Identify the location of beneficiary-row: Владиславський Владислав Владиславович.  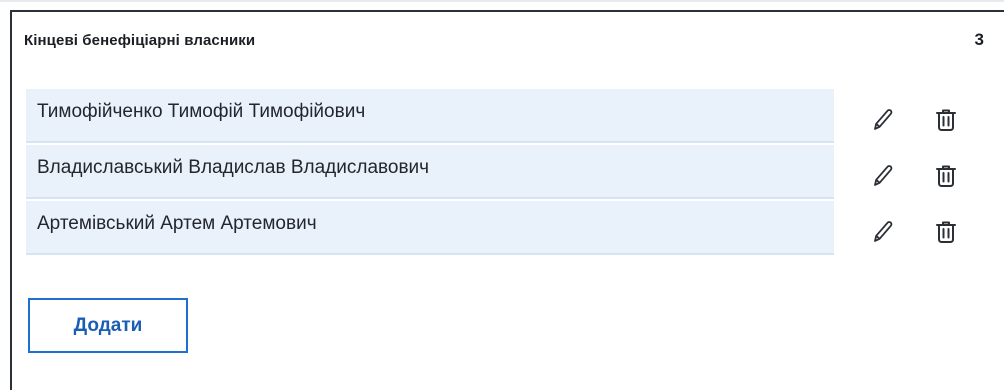
(430, 172).